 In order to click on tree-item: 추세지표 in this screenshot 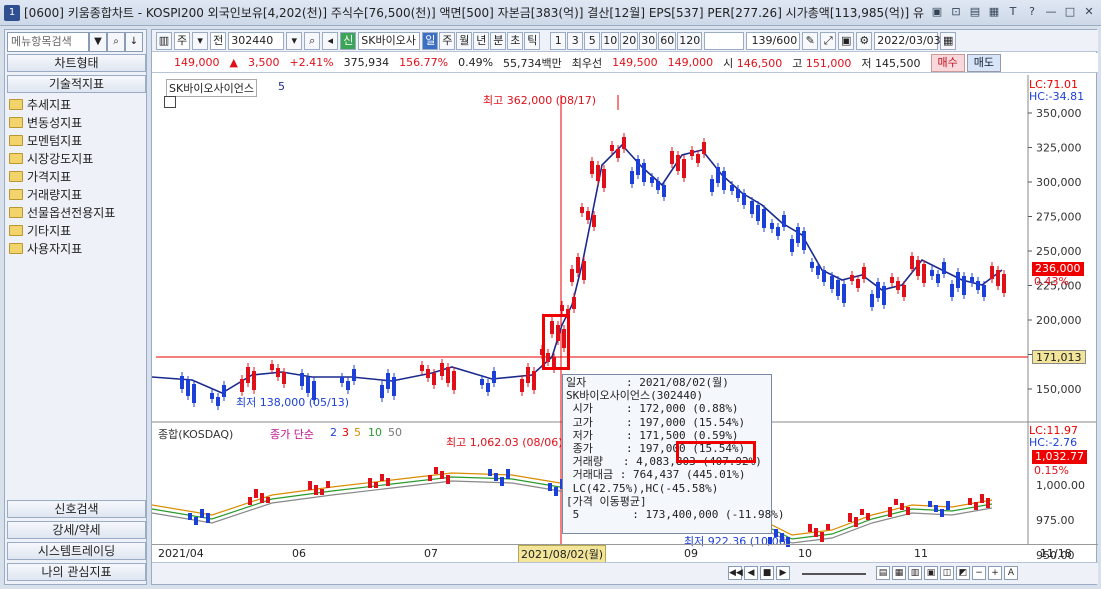, I will do `click(62, 104)`.